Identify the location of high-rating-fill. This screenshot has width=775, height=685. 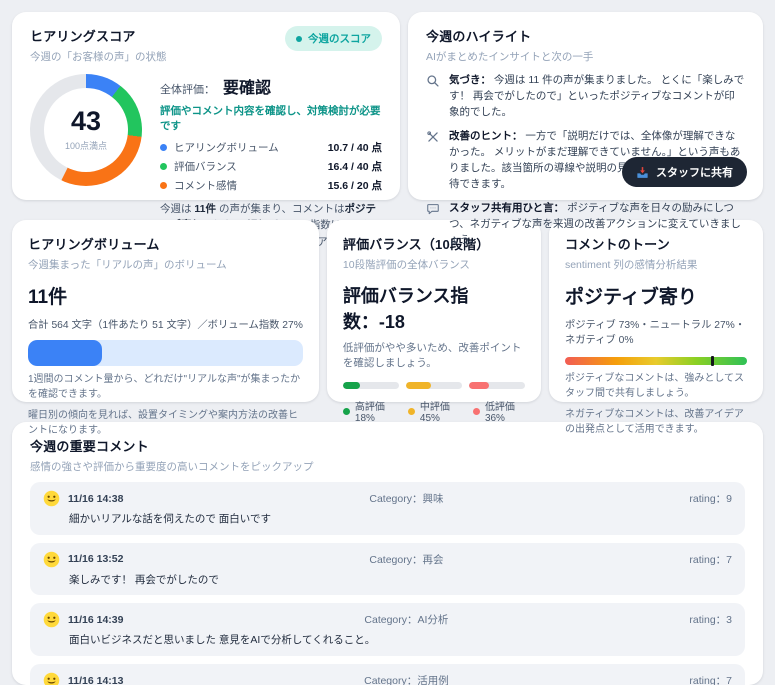
(351, 386).